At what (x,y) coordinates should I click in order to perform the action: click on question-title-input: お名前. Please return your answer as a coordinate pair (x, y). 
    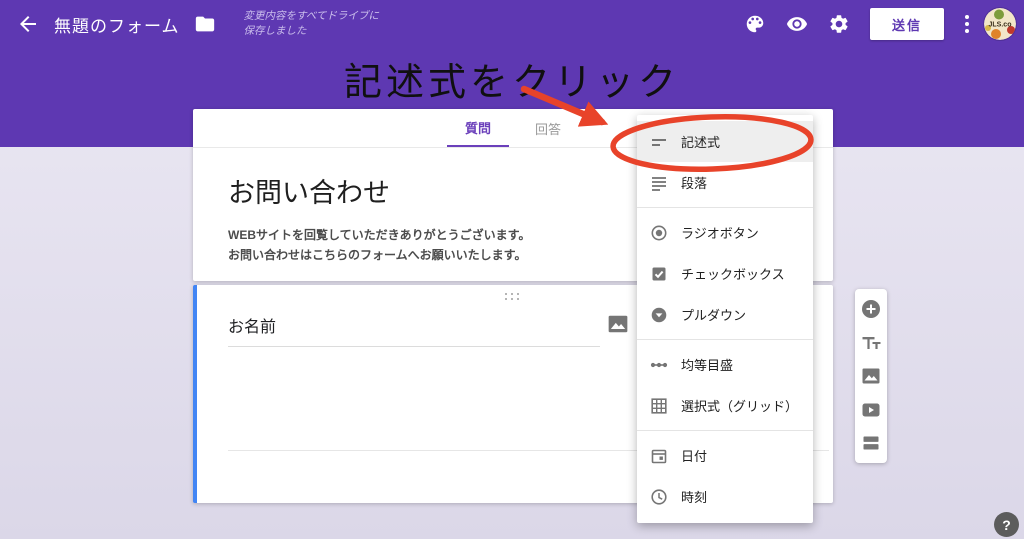
    Looking at the image, I should click on (414, 330).